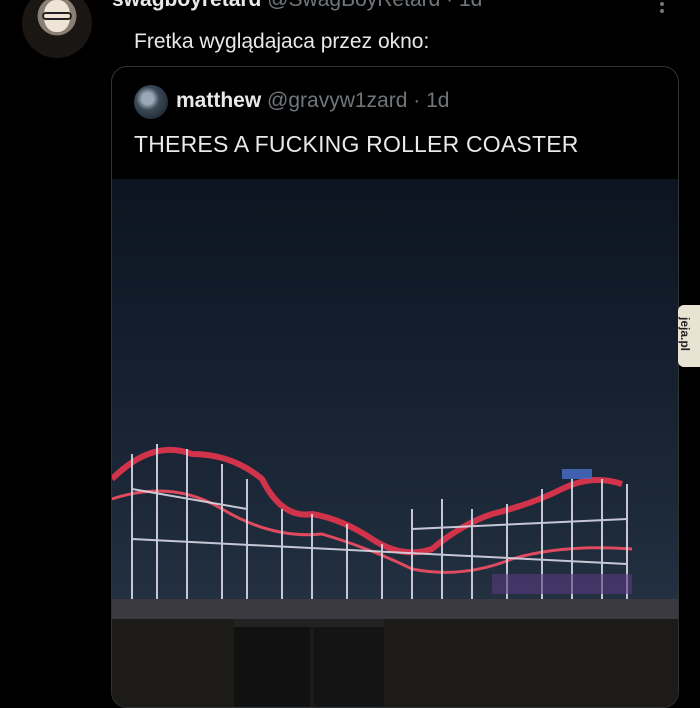 This screenshot has height=708, width=700. What do you see at coordinates (662, 9) in the screenshot?
I see `more-options-icon` at bounding box center [662, 9].